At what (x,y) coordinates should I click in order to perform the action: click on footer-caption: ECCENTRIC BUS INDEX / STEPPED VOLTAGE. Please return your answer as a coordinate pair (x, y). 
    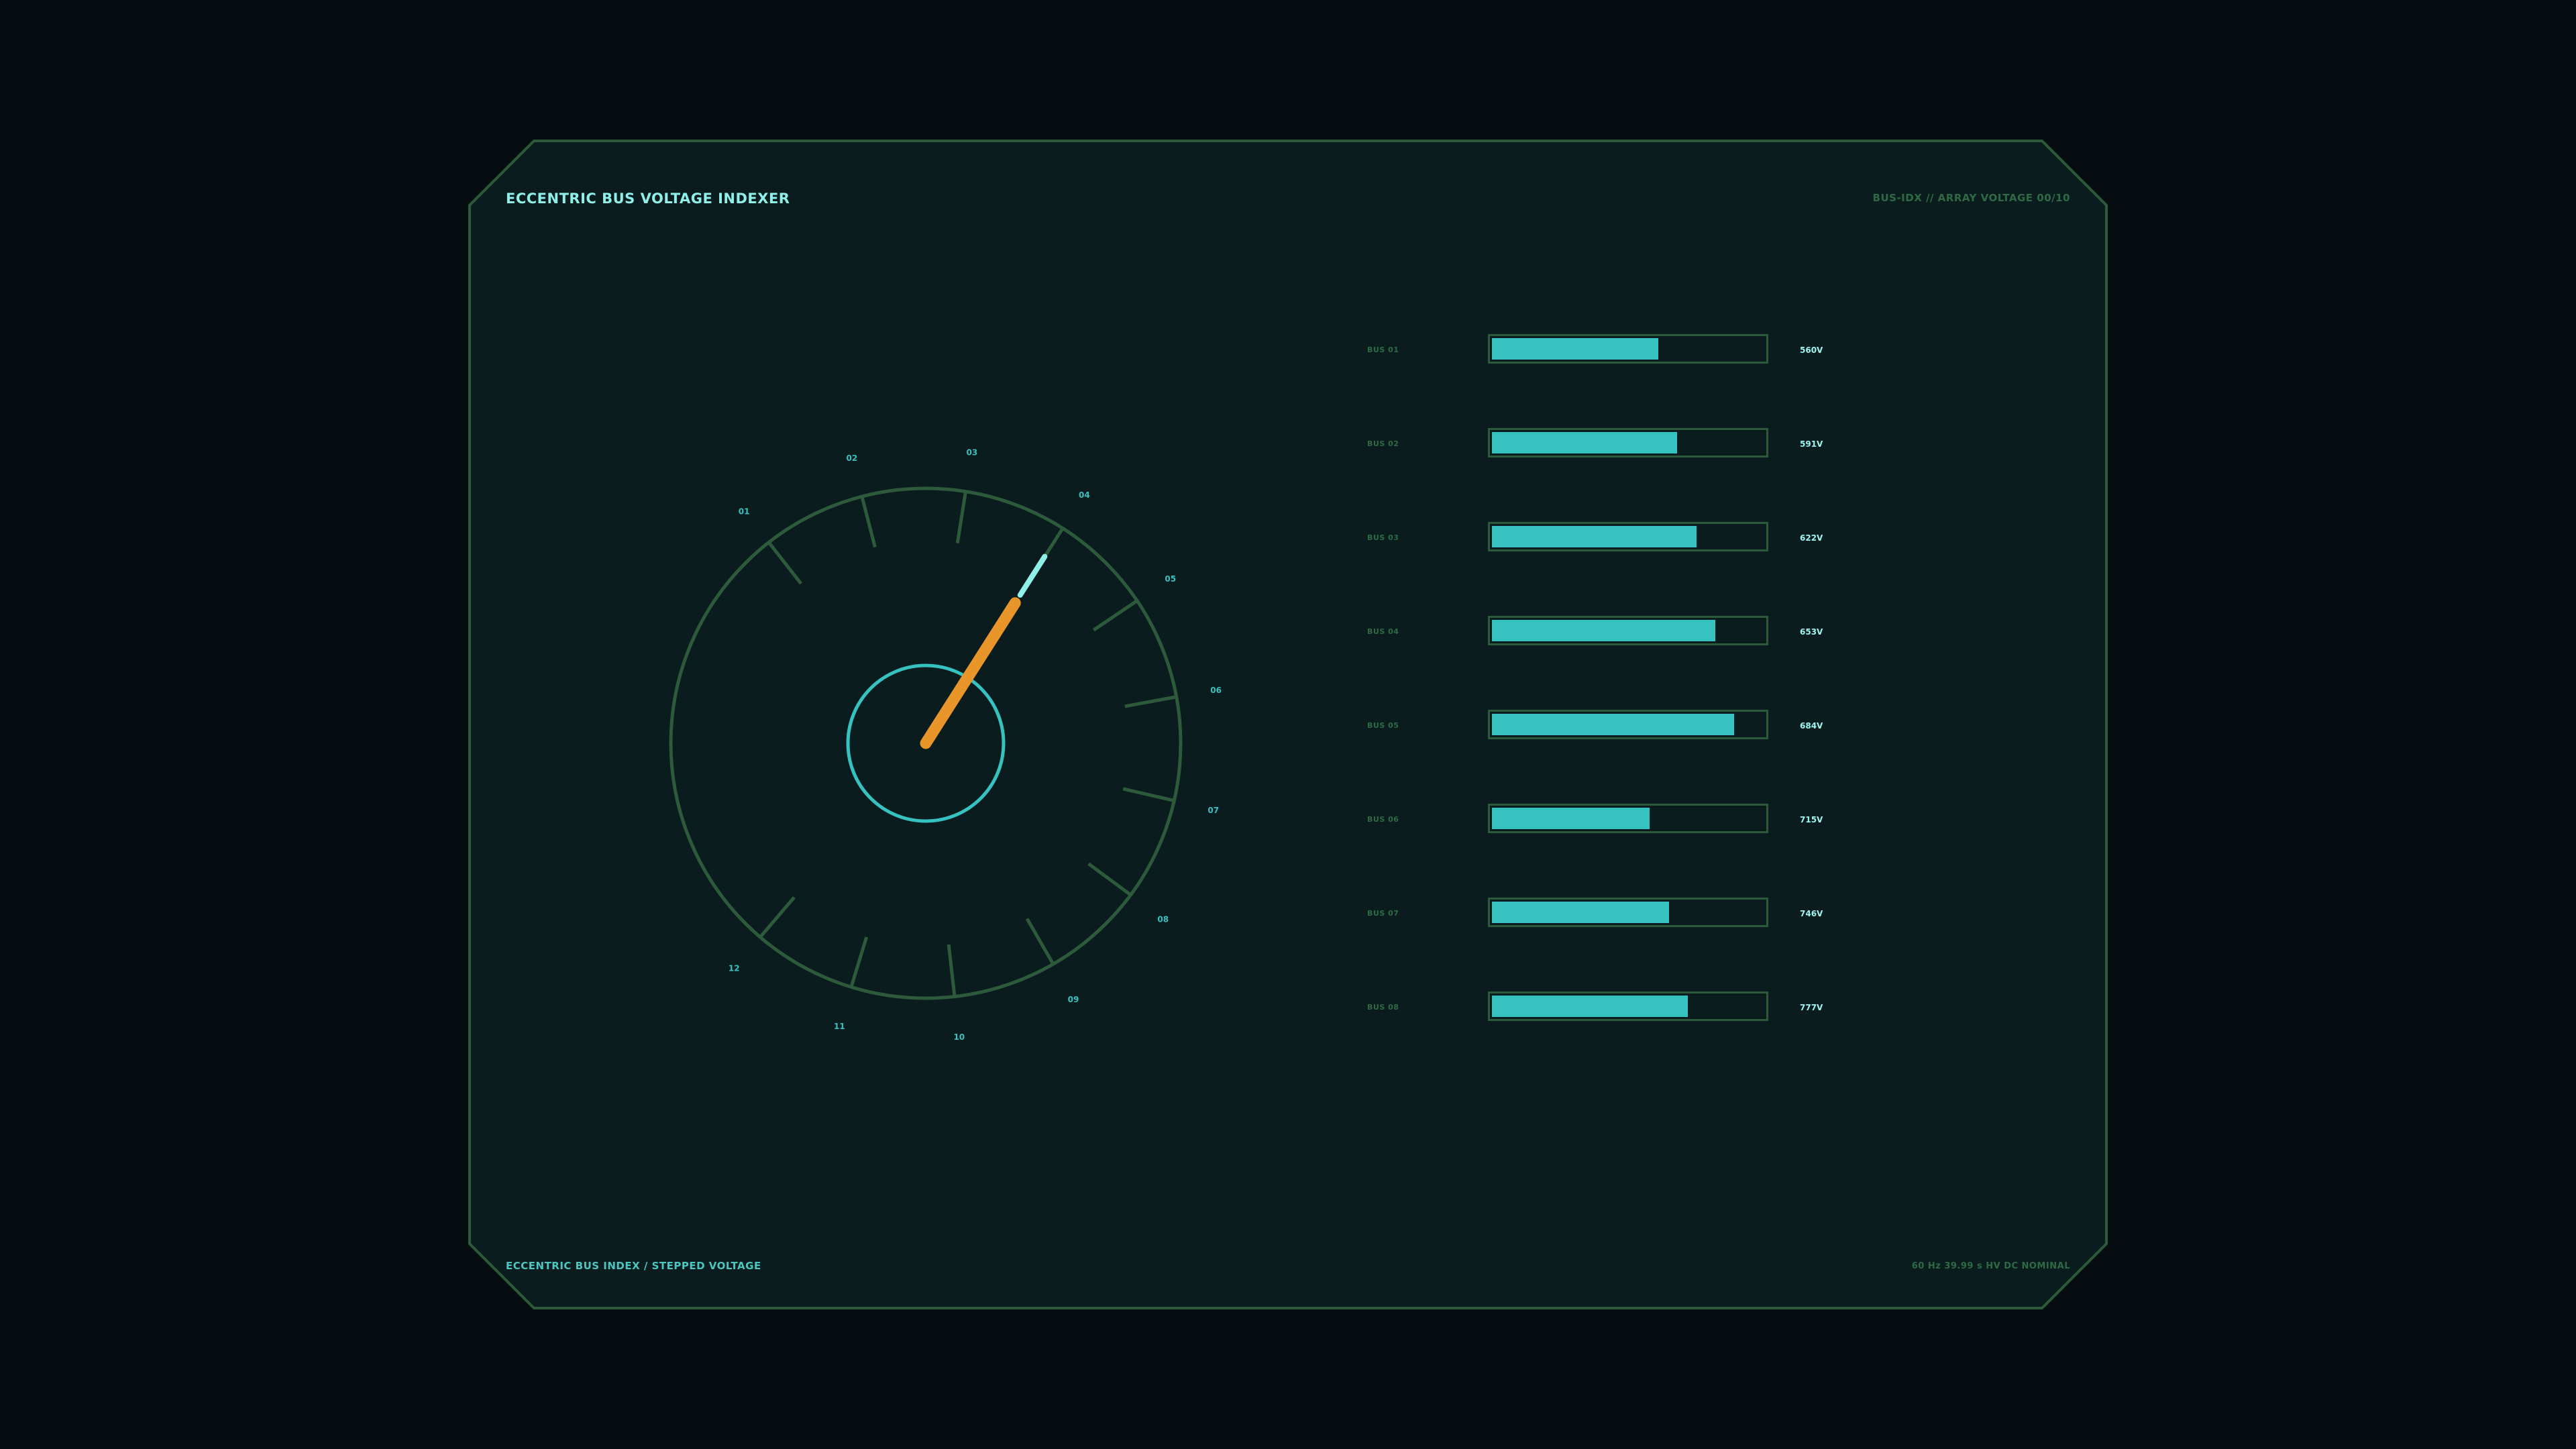
    Looking at the image, I should click on (633, 1266).